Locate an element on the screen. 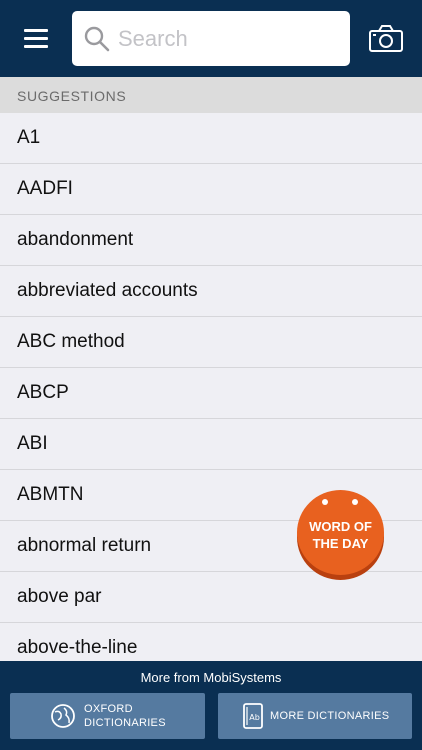 The width and height of the screenshot is (422, 750). list-item: ABC method is located at coordinates (211, 342).